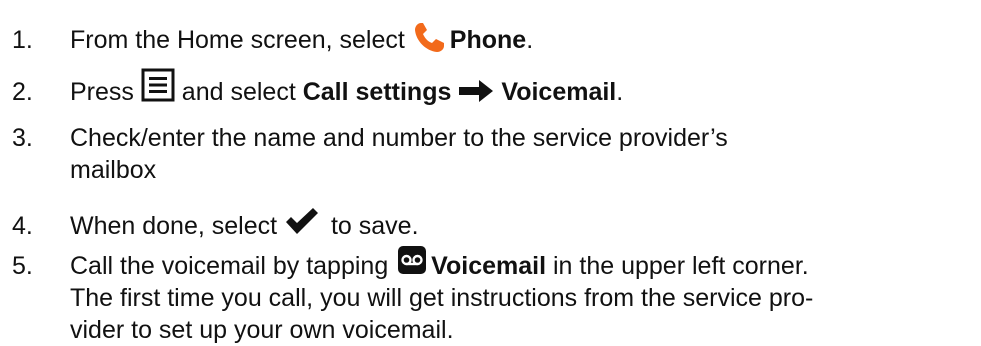 The height and width of the screenshot is (346, 981). I want to click on step-text: When done, select to save., so click(520, 224).